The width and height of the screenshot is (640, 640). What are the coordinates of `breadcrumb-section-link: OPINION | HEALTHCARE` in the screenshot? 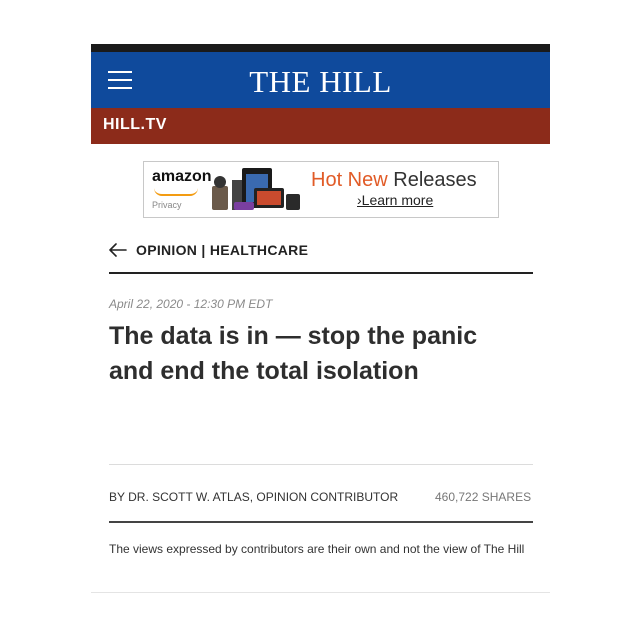 It's located at (222, 250).